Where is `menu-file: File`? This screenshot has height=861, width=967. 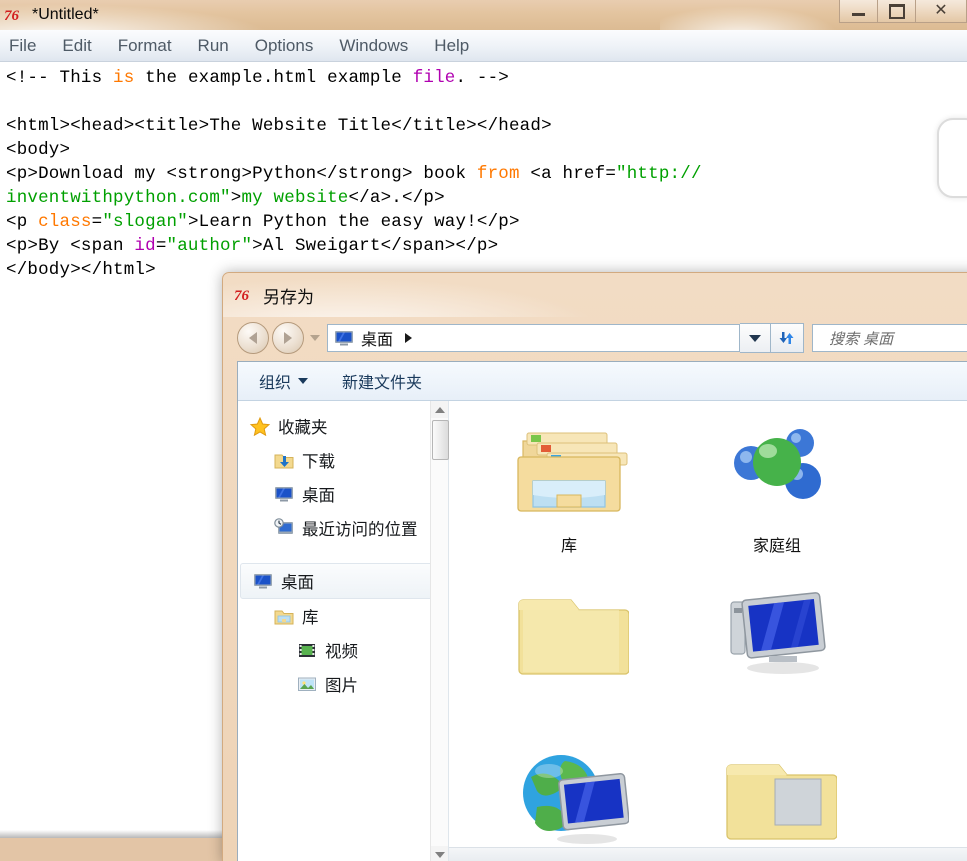
menu-file: File is located at coordinates (22, 46).